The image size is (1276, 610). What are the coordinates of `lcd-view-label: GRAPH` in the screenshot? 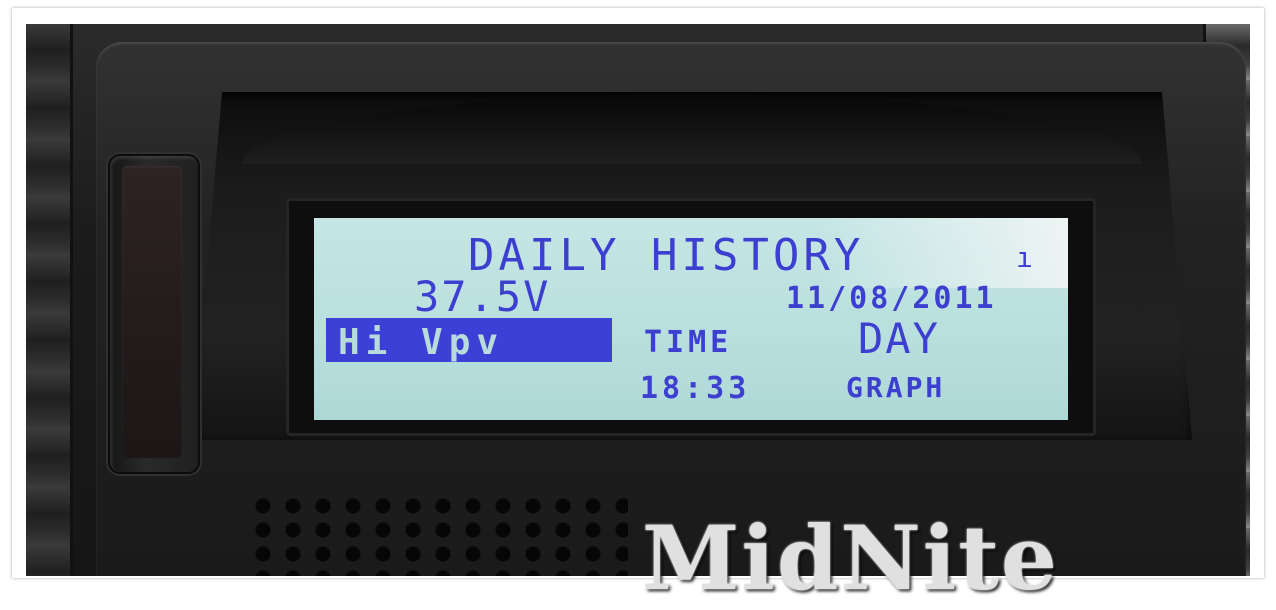 It's located at (896, 387).